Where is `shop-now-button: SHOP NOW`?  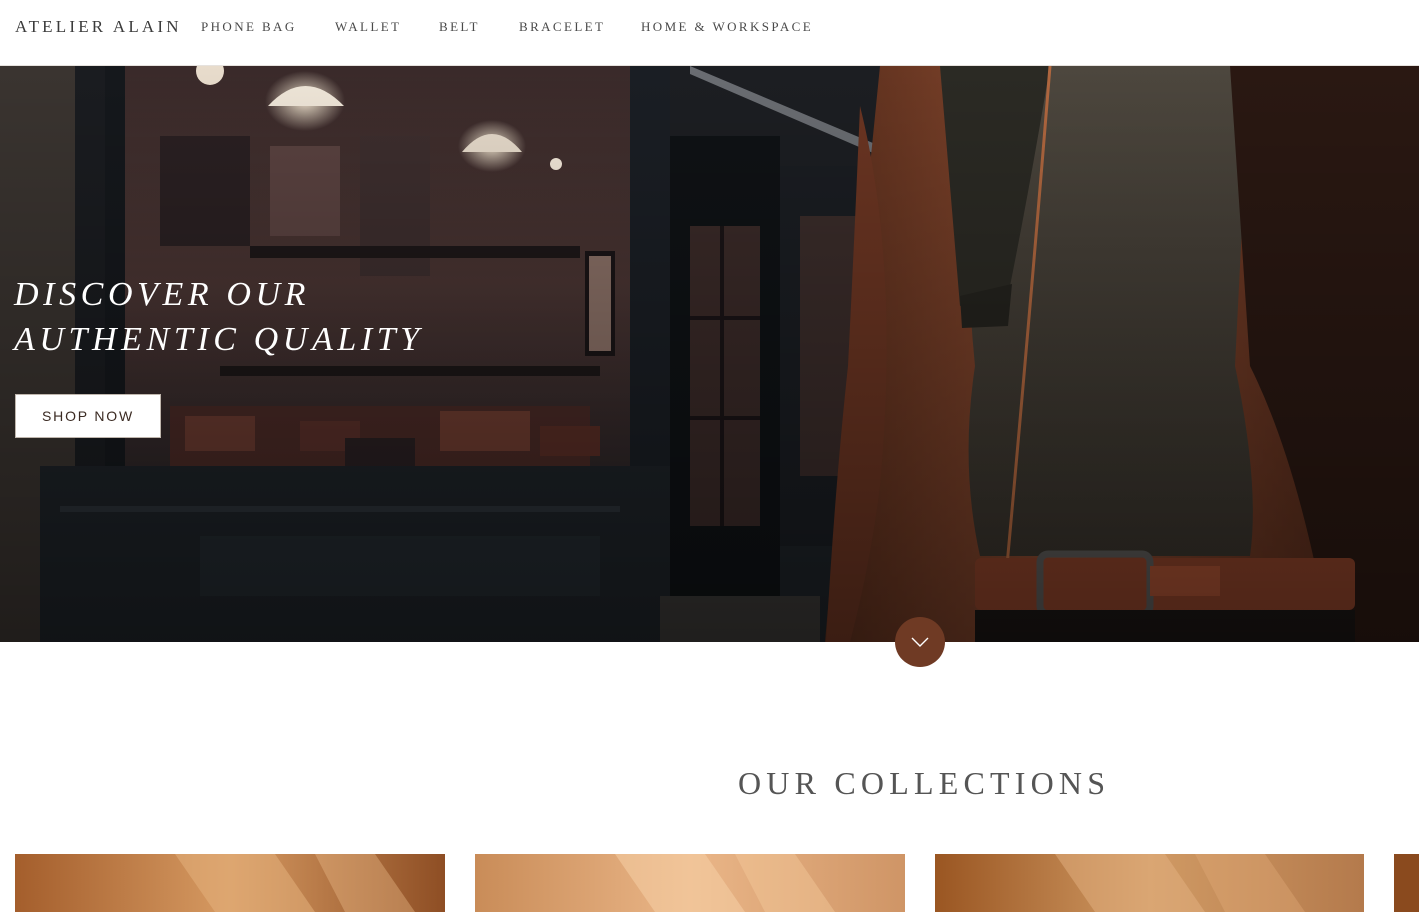 shop-now-button: SHOP NOW is located at coordinates (88, 416).